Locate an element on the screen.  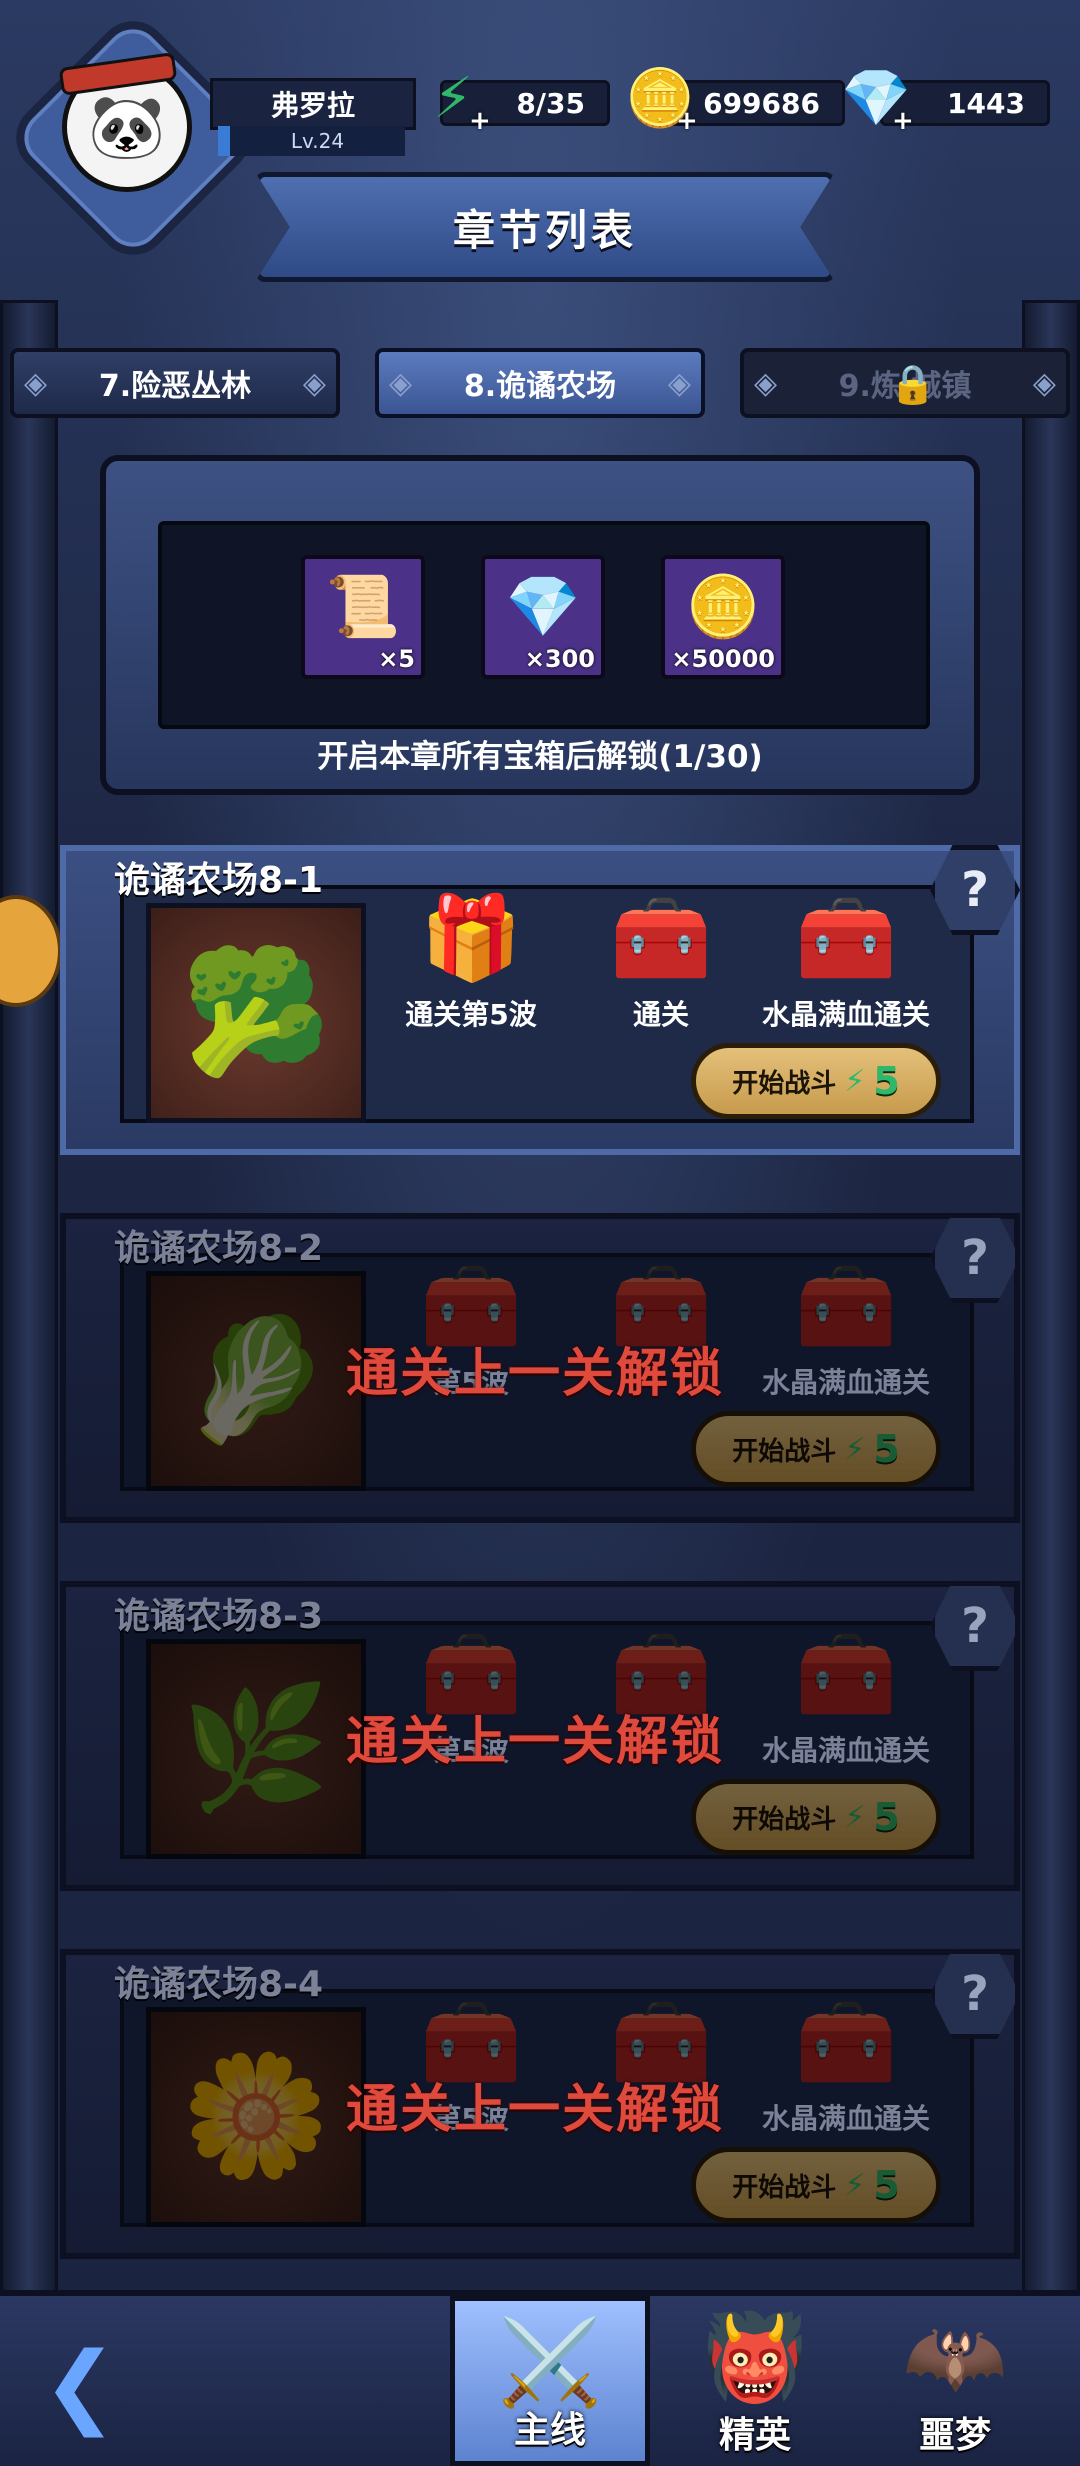
diamond-icon: 💎 + is located at coordinates (876, 98).